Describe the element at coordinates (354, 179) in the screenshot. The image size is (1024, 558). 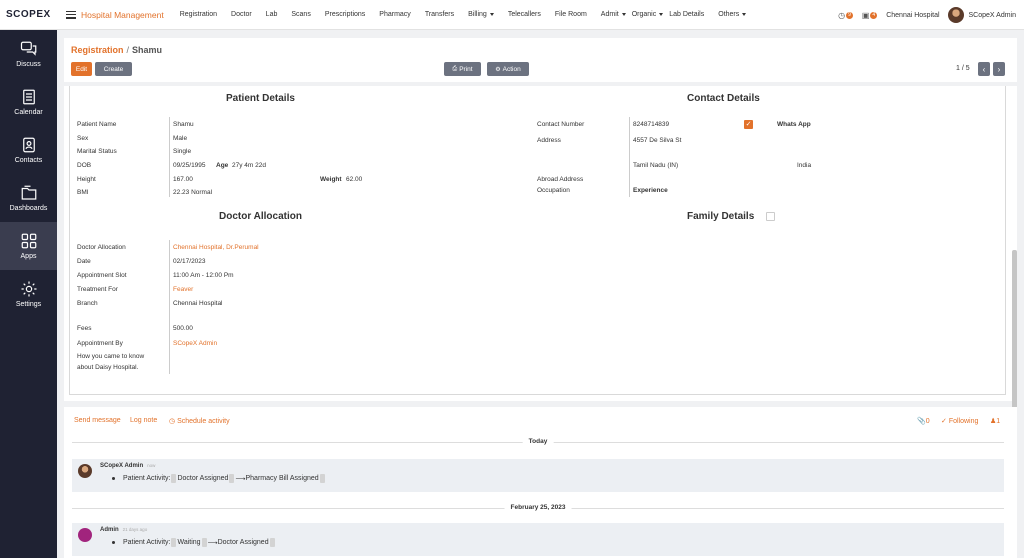
I see `weight-value: 62.00` at that location.